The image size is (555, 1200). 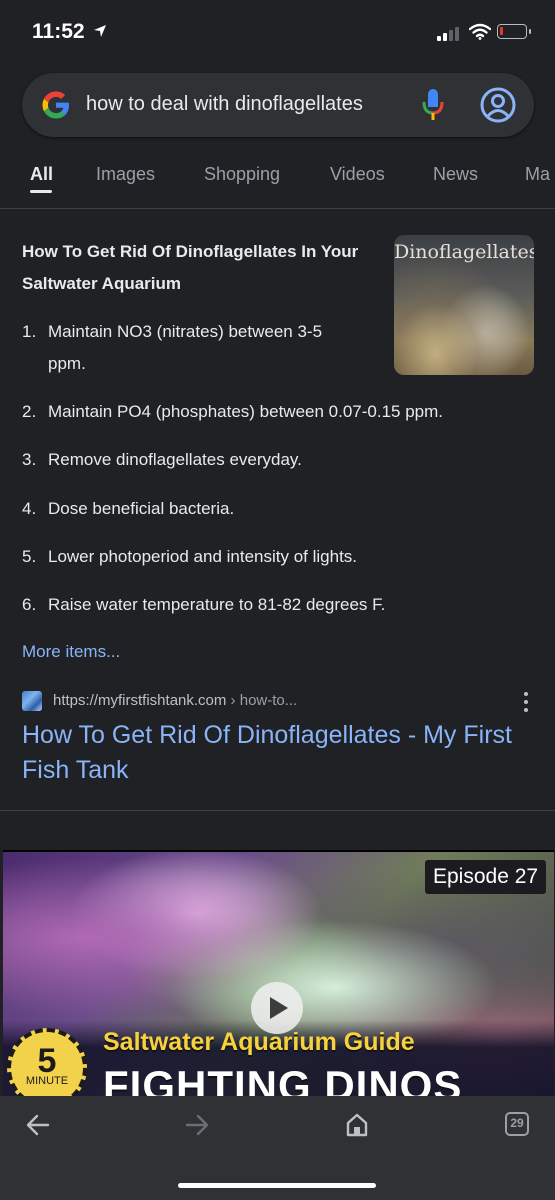 I want to click on list-item: 3. Remove dinoflagellates everyday., so click(x=162, y=460).